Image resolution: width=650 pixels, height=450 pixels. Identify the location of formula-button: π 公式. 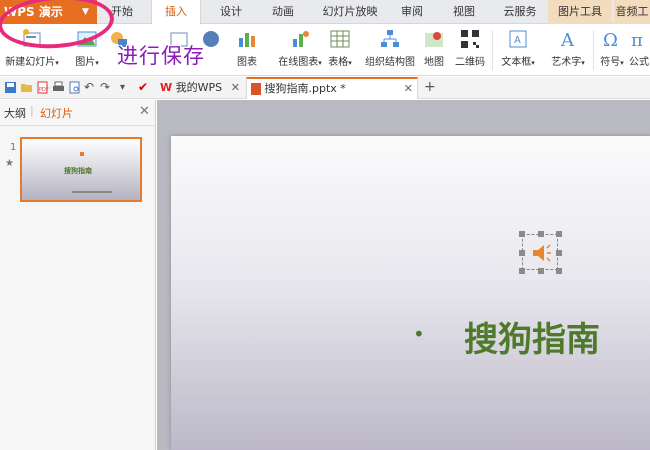
(639, 50).